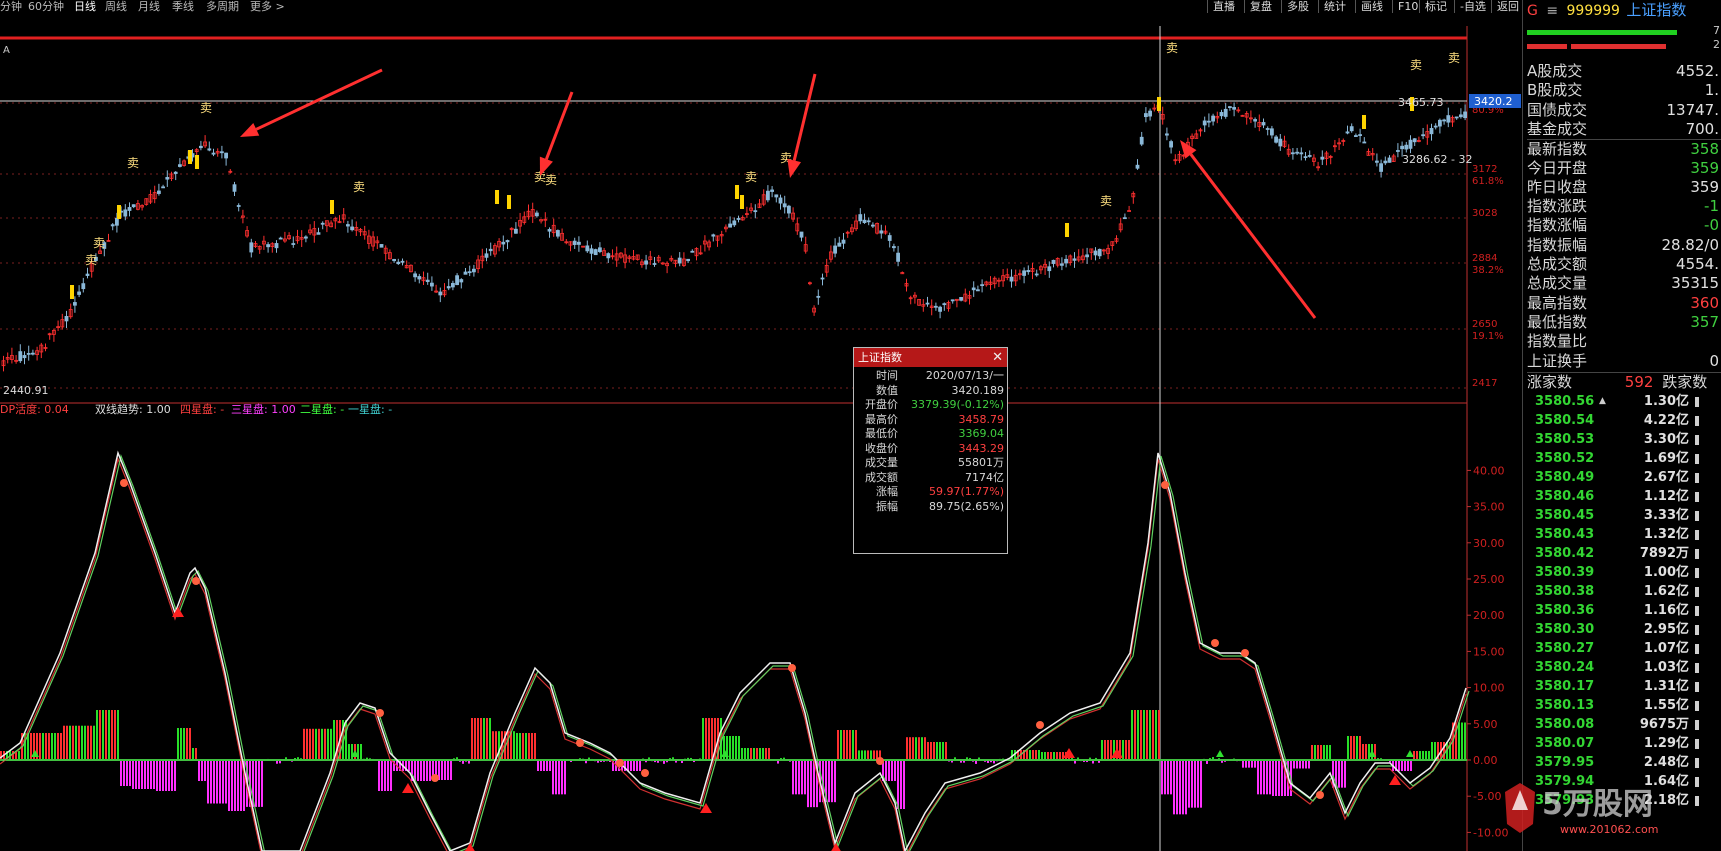  What do you see at coordinates (1472, 6) in the screenshot?
I see `toolbar-tab: -自选` at bounding box center [1472, 6].